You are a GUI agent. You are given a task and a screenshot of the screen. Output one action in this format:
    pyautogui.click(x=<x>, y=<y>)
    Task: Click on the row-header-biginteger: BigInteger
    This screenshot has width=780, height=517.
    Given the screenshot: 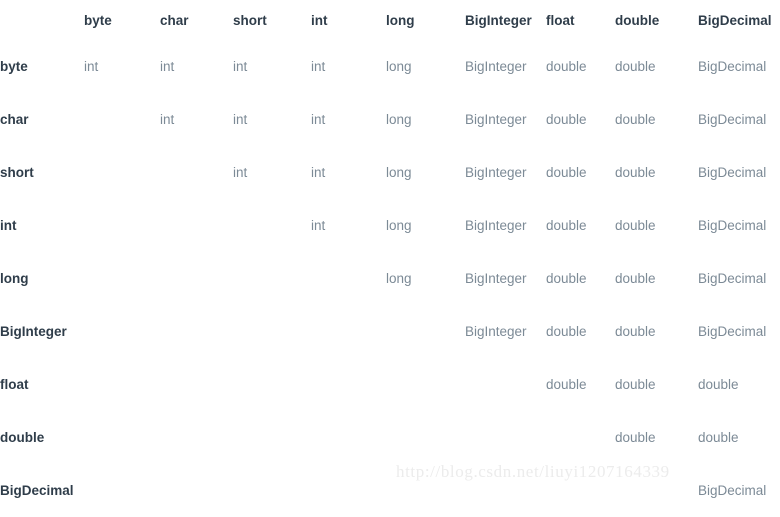 What is the action you would take?
    pyautogui.click(x=33, y=331)
    